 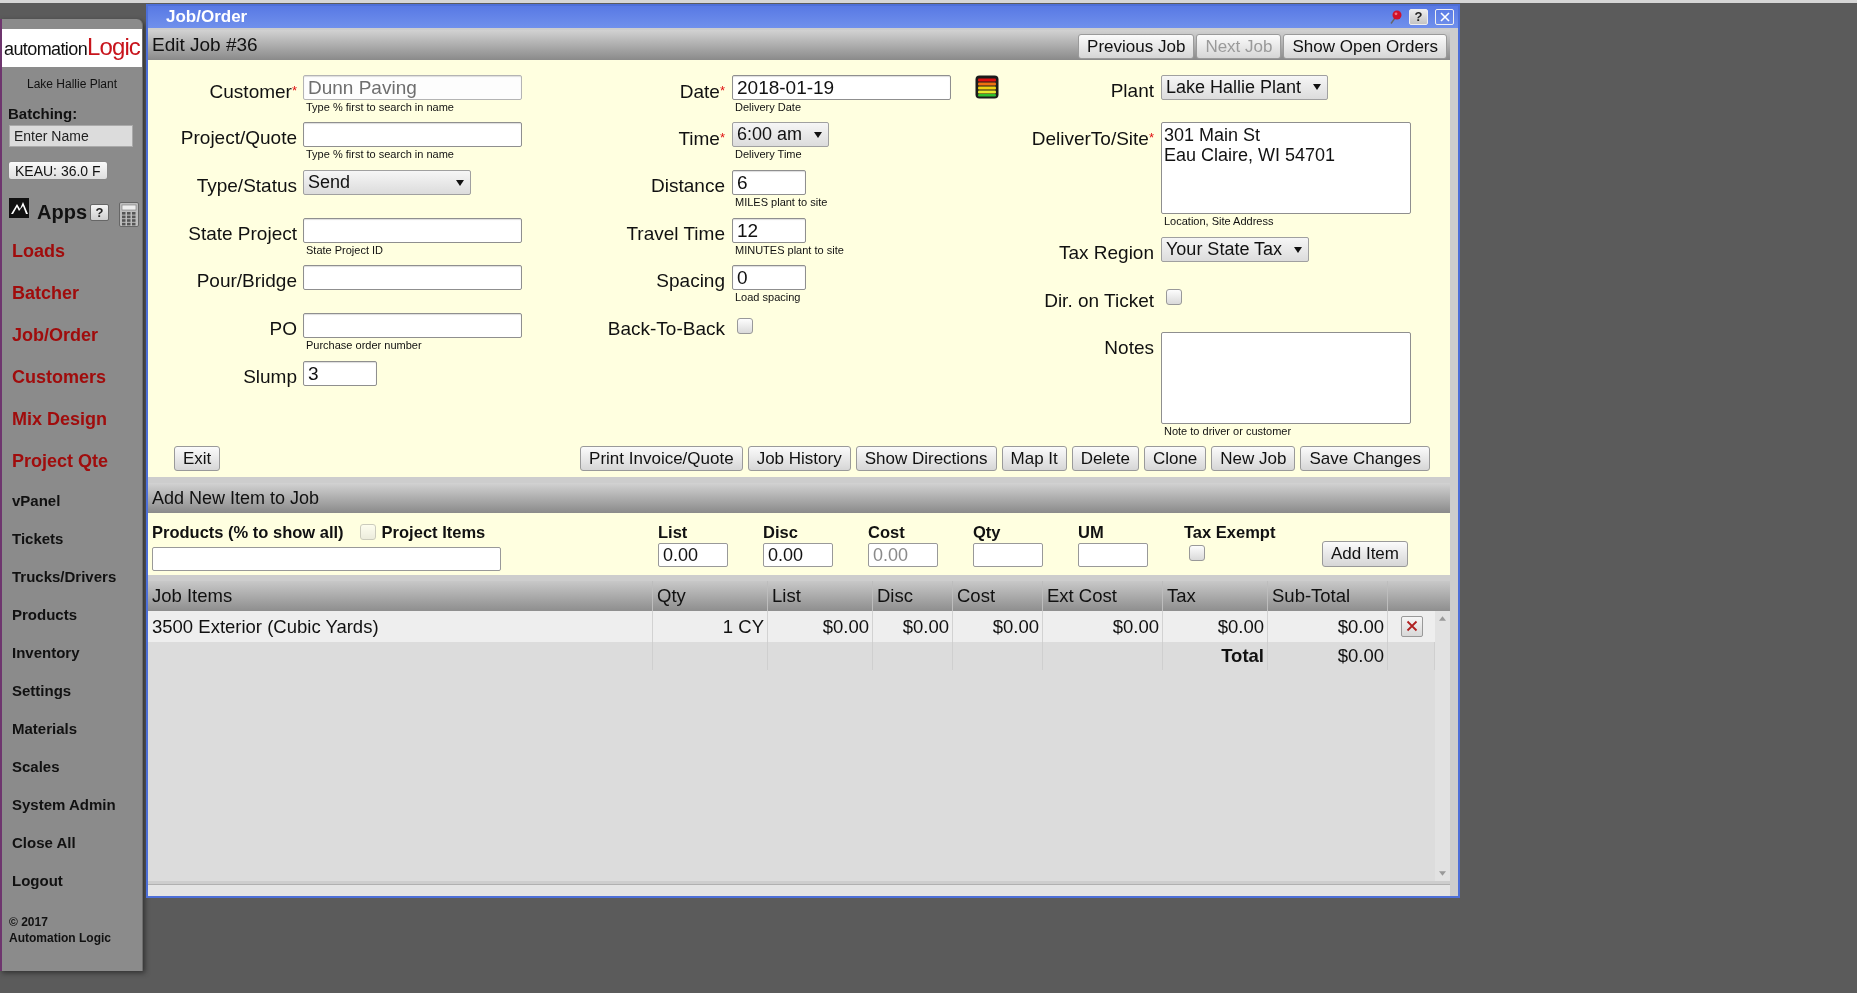 I want to click on action-button: Show Directions, so click(x=926, y=459).